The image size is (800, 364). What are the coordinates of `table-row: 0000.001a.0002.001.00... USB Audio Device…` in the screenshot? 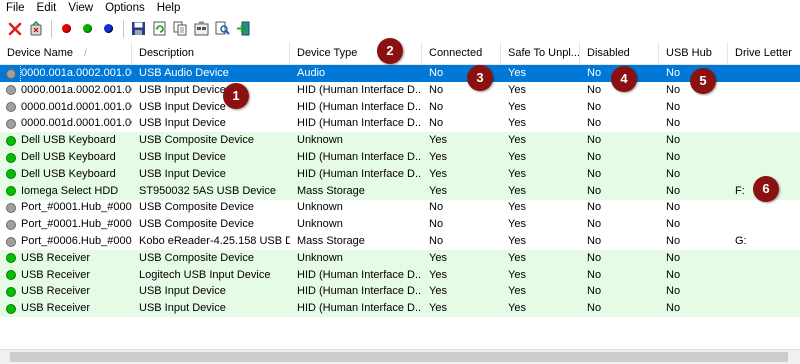 It's located at (400, 73).